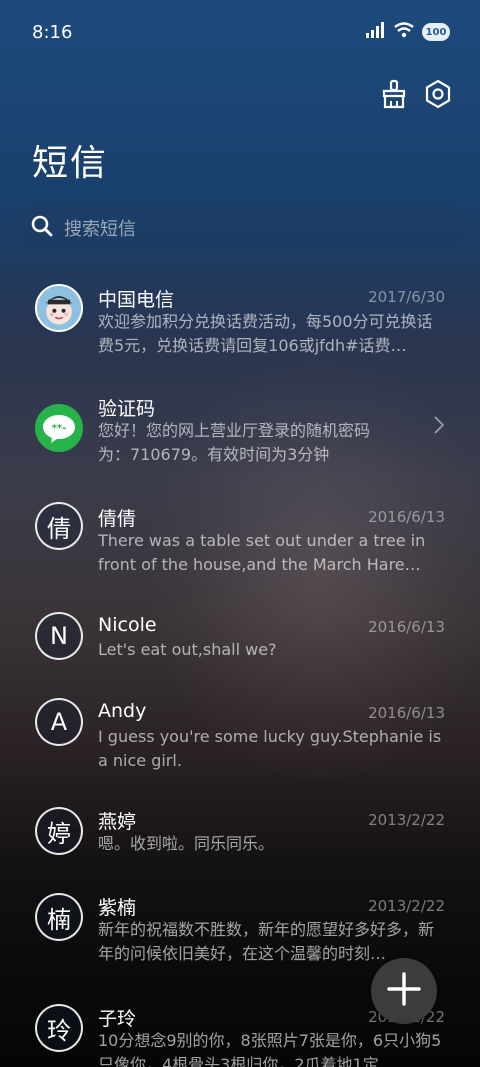  Describe the element at coordinates (240, 32) in the screenshot. I see `status-bar: 8:16 100` at that location.